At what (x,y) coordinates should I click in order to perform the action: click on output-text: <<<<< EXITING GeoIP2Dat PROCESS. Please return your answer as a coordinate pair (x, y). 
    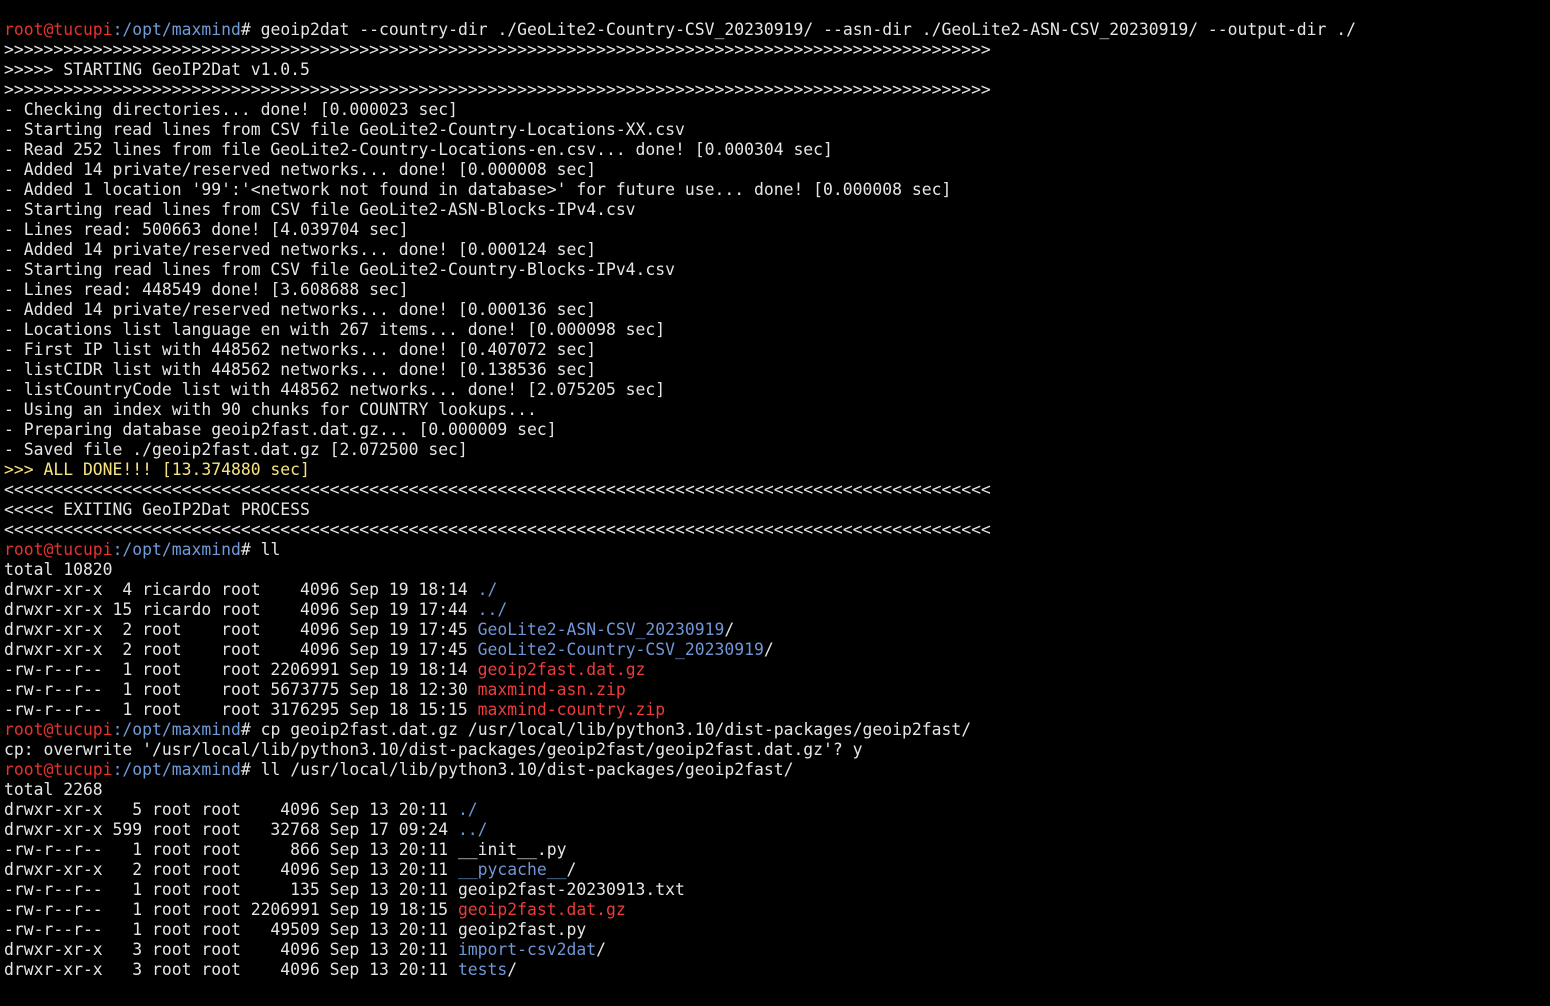
    Looking at the image, I should click on (157, 509).